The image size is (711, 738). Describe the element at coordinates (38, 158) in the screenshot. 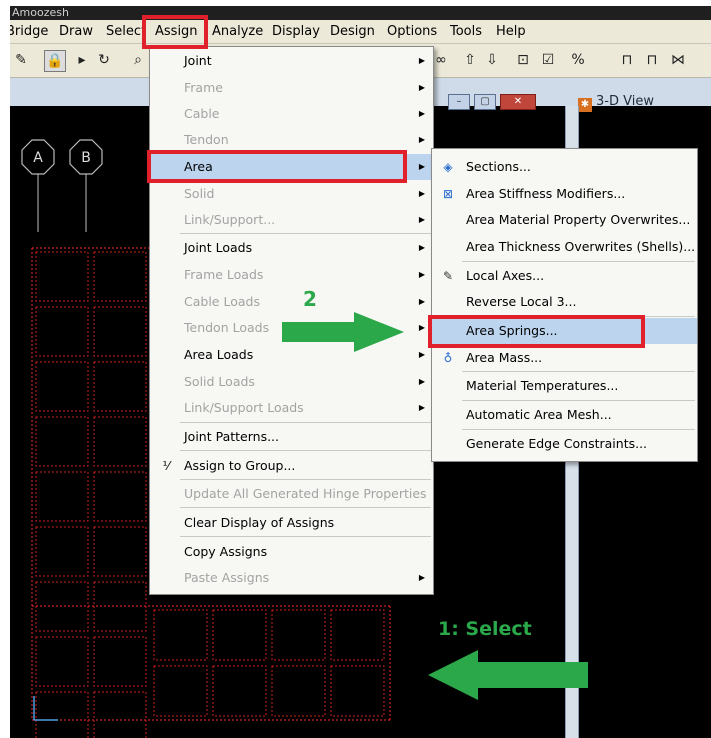

I see `grid-label-a: A` at that location.